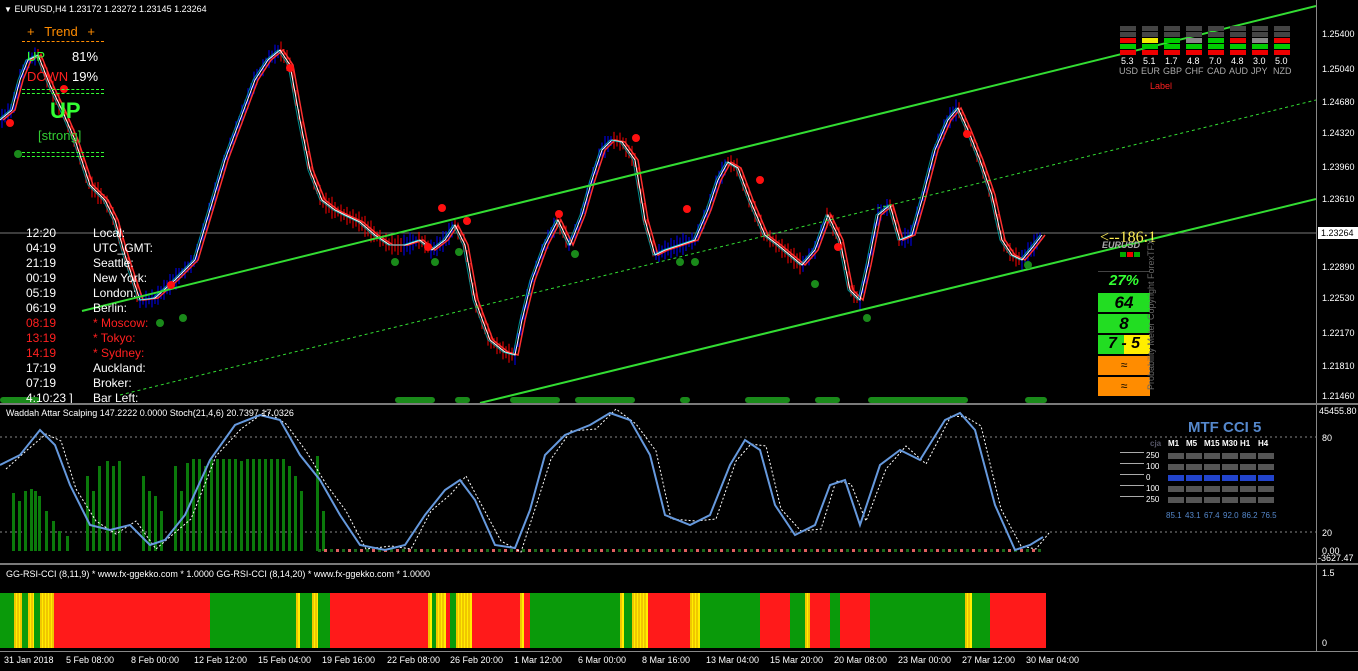 The image size is (1358, 671). Describe the element at coordinates (123, 248) in the screenshot. I see `clock-city: UTC_GMT:` at that location.